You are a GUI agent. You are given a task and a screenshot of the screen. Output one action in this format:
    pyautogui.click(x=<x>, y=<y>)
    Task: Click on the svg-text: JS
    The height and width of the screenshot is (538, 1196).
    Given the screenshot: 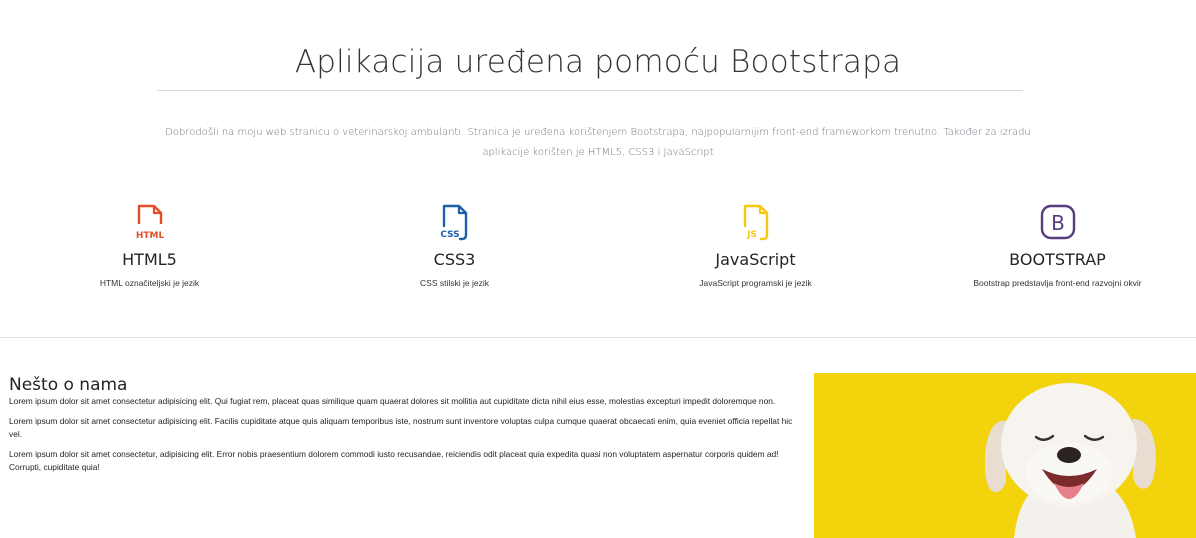 What is the action you would take?
    pyautogui.click(x=751, y=235)
    